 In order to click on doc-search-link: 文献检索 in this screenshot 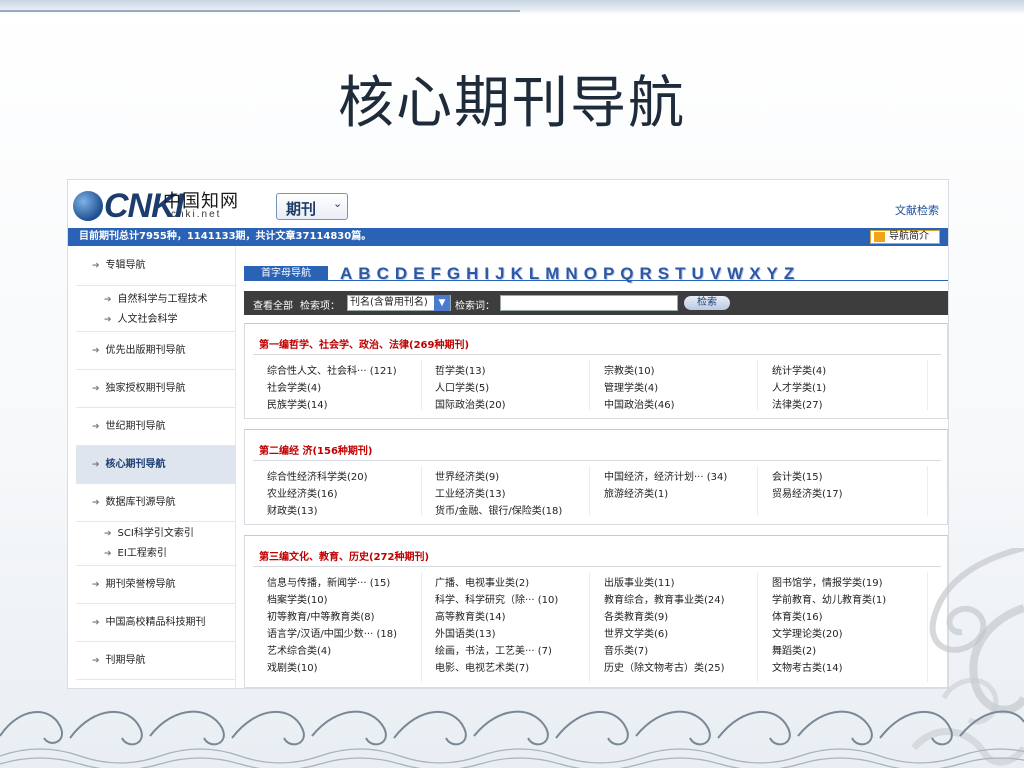, I will do `click(917, 210)`.